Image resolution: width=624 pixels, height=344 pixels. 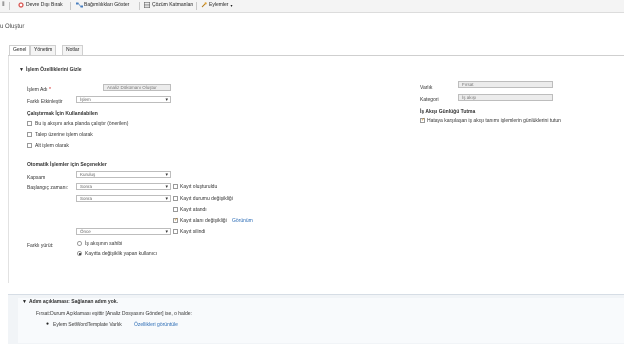 I want to click on status-change-label: Kayıt durumu değişikliği, so click(x=206, y=199).